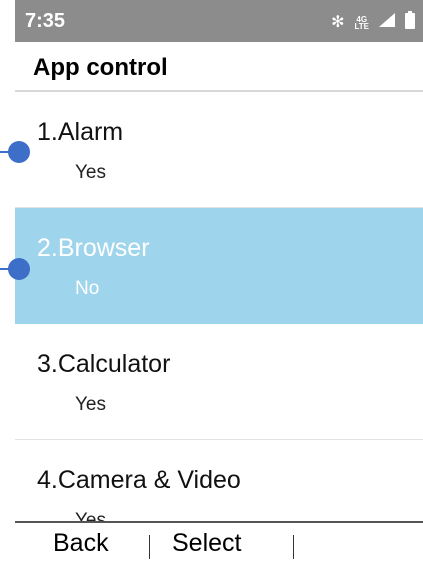  Describe the element at coordinates (338, 22) in the screenshot. I see `bluetooth-icon: ✻` at that location.